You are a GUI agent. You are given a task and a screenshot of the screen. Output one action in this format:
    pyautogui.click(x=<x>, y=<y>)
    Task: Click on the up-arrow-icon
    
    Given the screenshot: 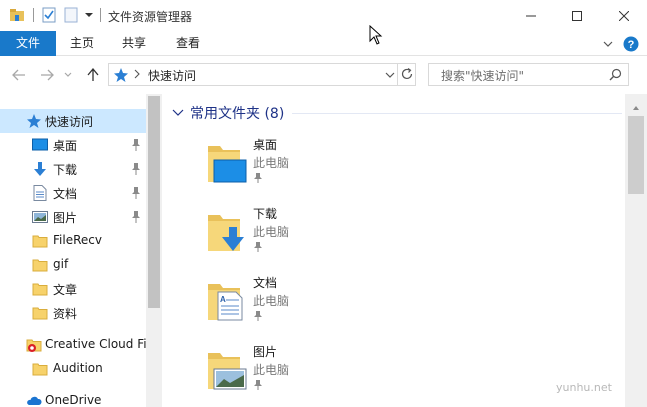 What is the action you would take?
    pyautogui.click(x=93, y=75)
    